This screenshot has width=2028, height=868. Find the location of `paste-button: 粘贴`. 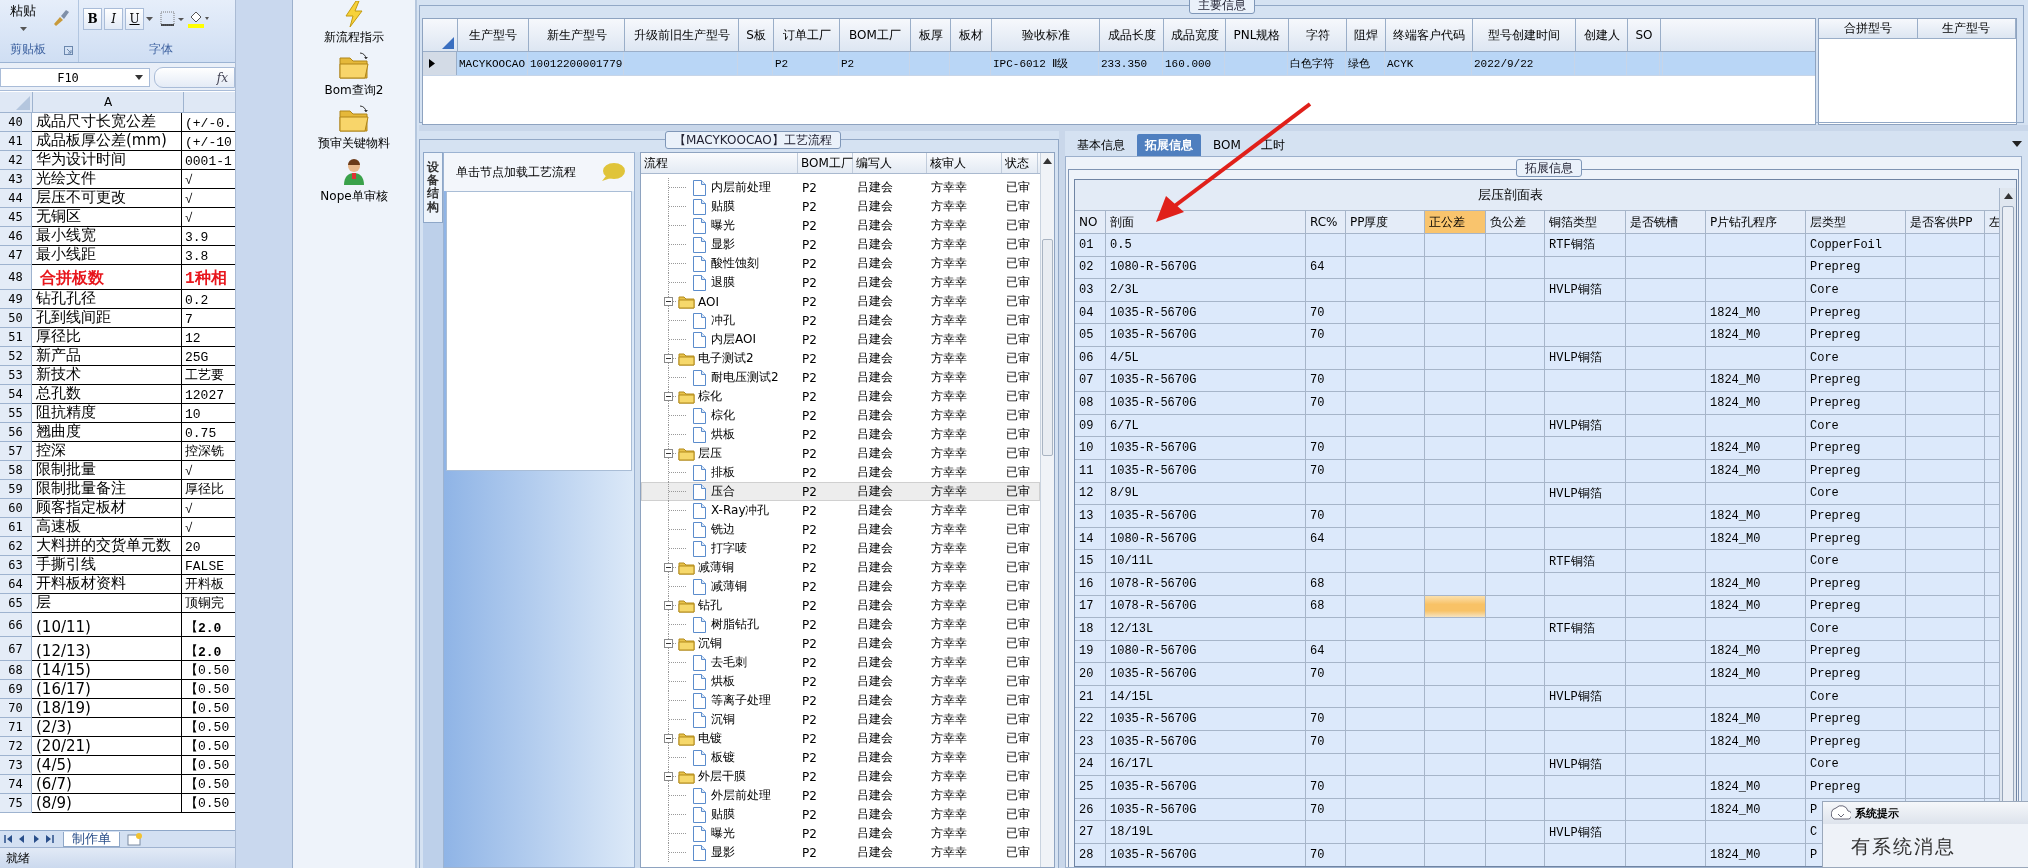

paste-button: 粘贴 is located at coordinates (23, 11).